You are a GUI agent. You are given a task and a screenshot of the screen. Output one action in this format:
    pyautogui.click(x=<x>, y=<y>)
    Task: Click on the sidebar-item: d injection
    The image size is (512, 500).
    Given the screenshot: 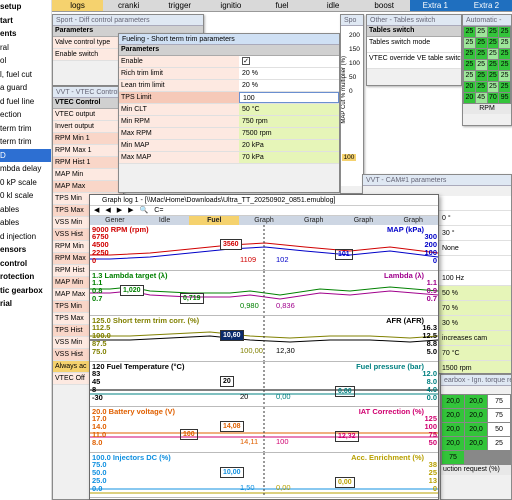 What is the action you would take?
    pyautogui.click(x=25, y=237)
    